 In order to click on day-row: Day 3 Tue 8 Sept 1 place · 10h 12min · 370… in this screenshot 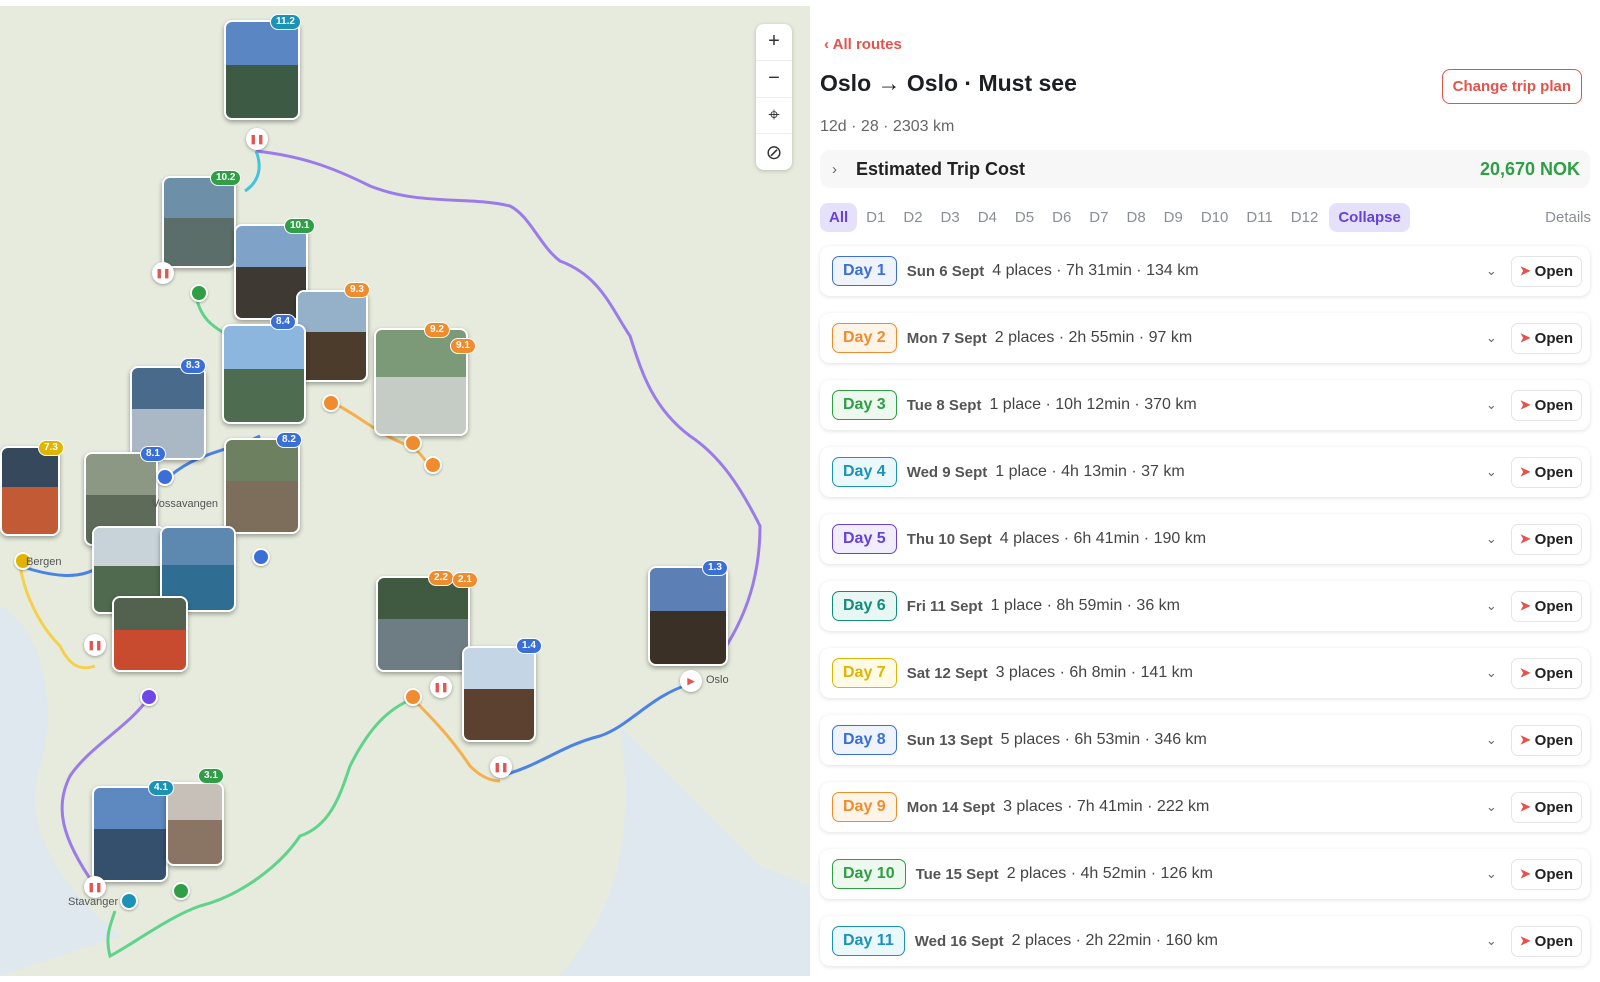, I will do `click(1205, 405)`.